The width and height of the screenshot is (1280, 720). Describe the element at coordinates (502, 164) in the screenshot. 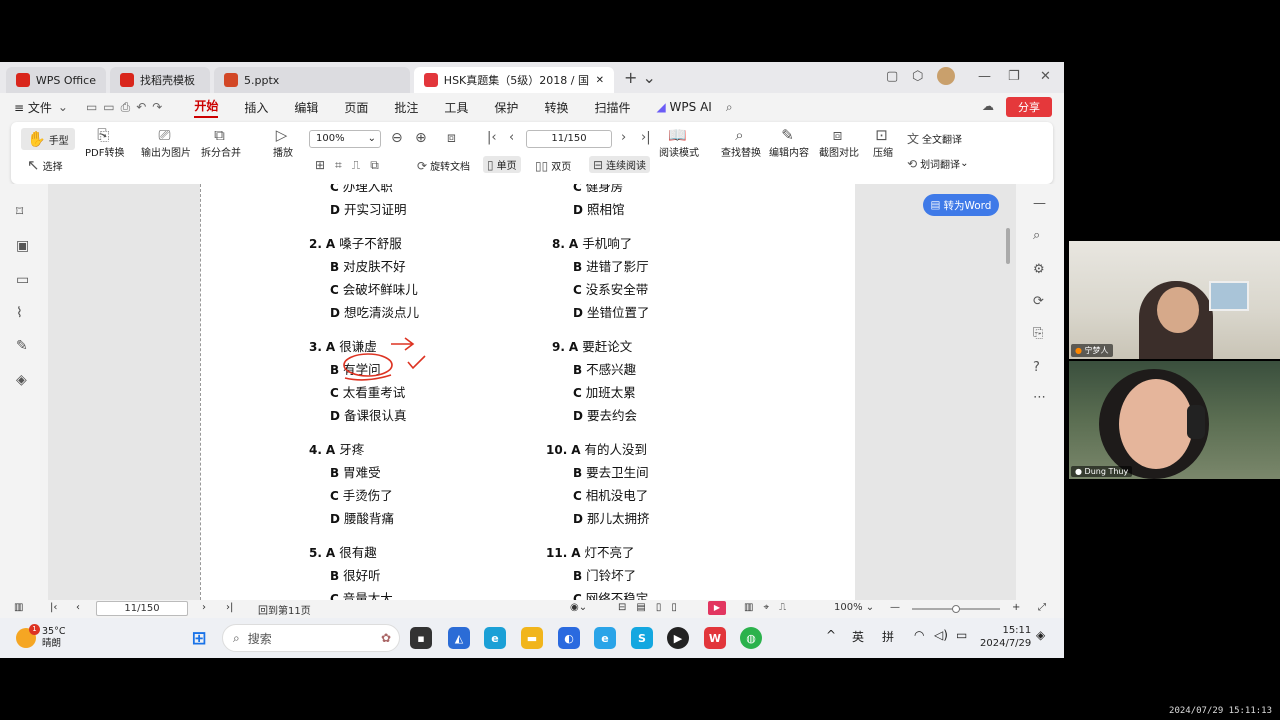

I see `single-page-button: ▯ 单页` at that location.